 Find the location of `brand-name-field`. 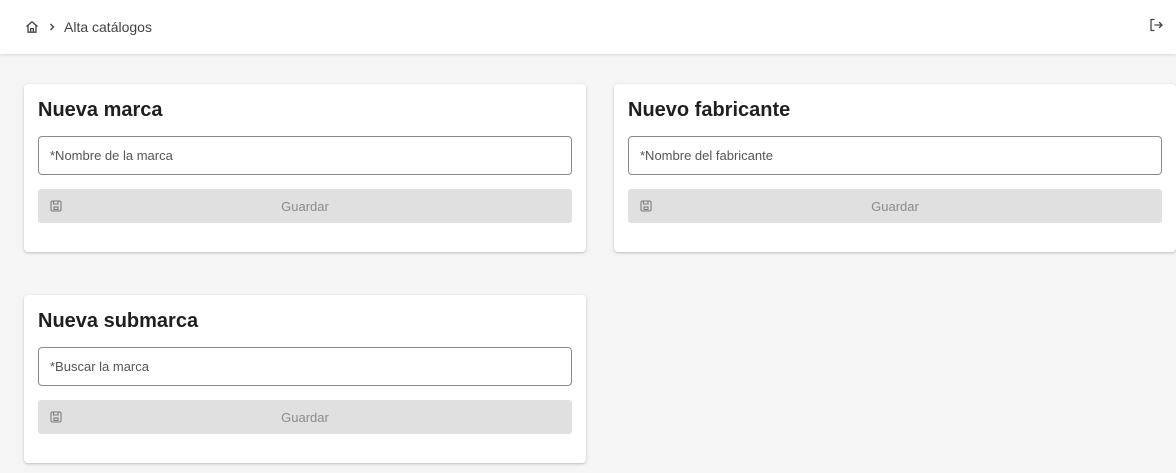

brand-name-field is located at coordinates (305, 155).